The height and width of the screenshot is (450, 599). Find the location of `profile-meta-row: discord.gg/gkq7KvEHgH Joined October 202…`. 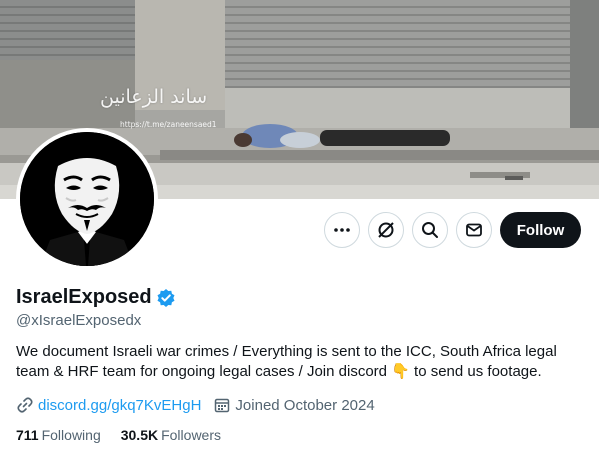

profile-meta-row: discord.gg/gkq7KvEHgH Joined October 202… is located at coordinates (201, 405).